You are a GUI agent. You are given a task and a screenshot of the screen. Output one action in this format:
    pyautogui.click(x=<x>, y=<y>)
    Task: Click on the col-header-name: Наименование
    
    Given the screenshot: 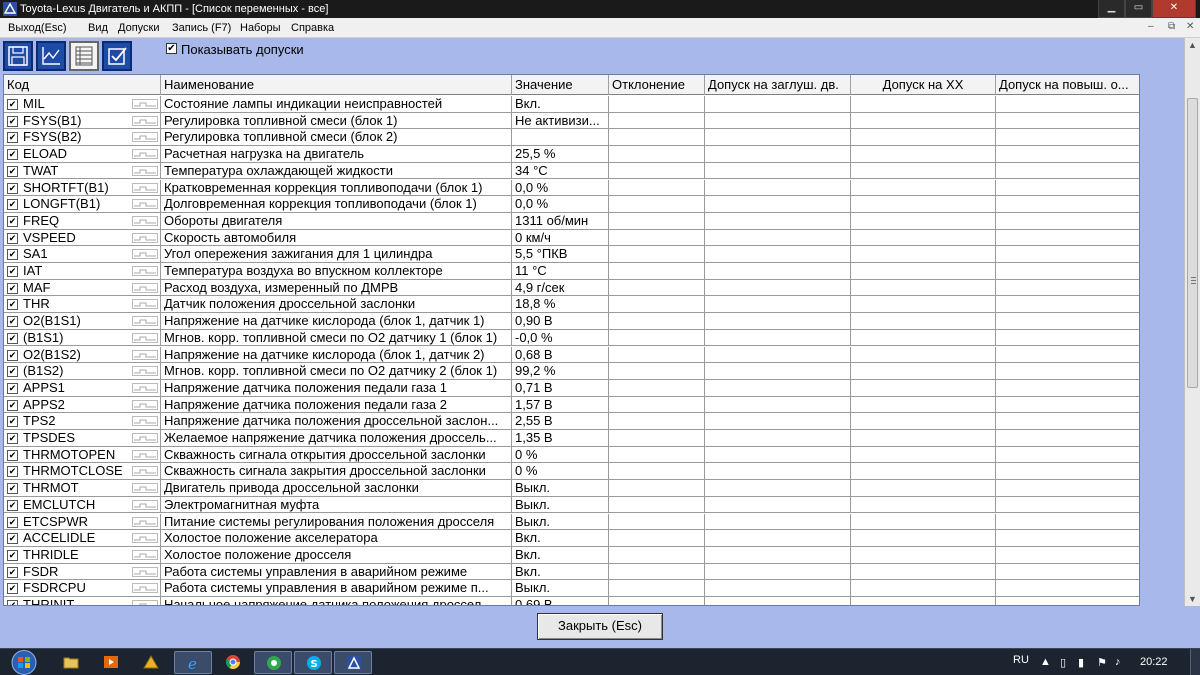 What is the action you would take?
    pyautogui.click(x=336, y=85)
    